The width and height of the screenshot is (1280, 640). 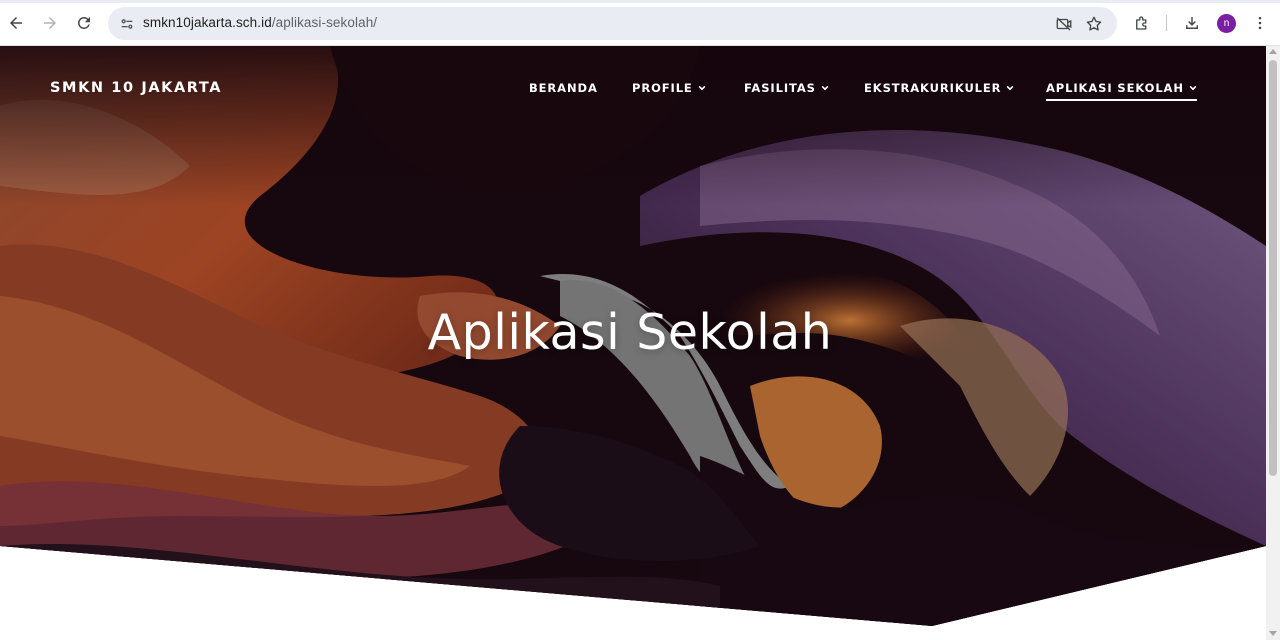 I want to click on reload-button, so click(x=84, y=23).